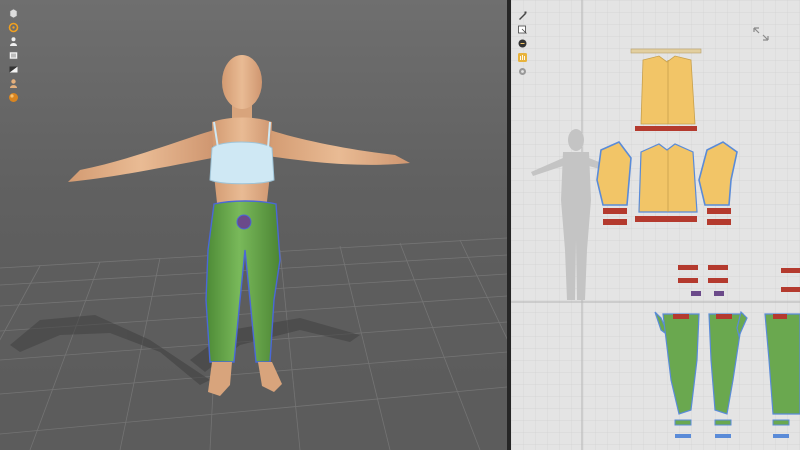  What do you see at coordinates (522, 15) in the screenshot?
I see `edit-pattern-icon` at bounding box center [522, 15].